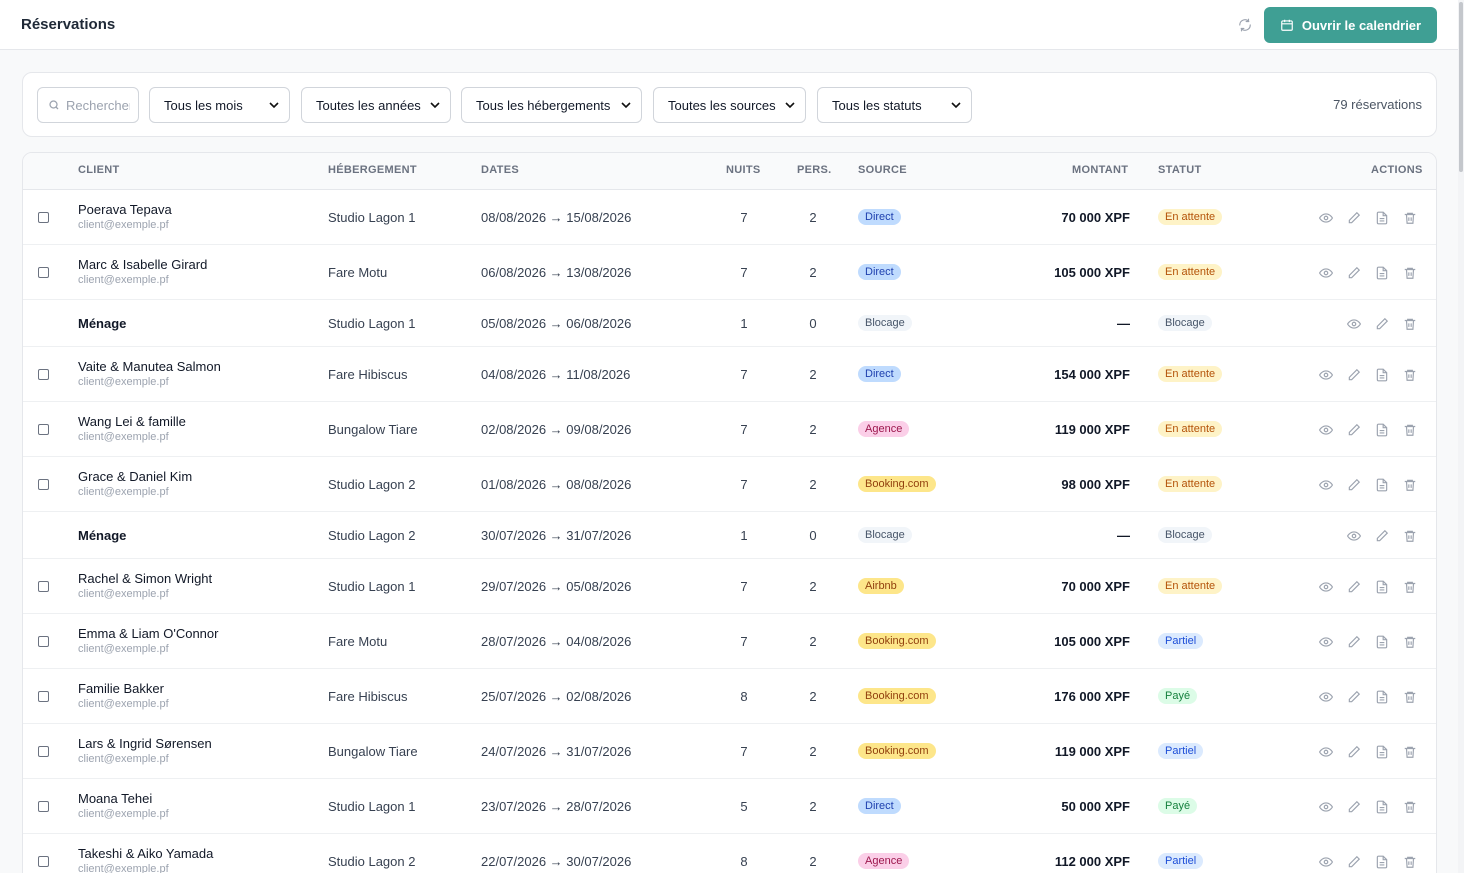  Describe the element at coordinates (894, 105) in the screenshot. I see `status-select: Tous les statuts` at that location.